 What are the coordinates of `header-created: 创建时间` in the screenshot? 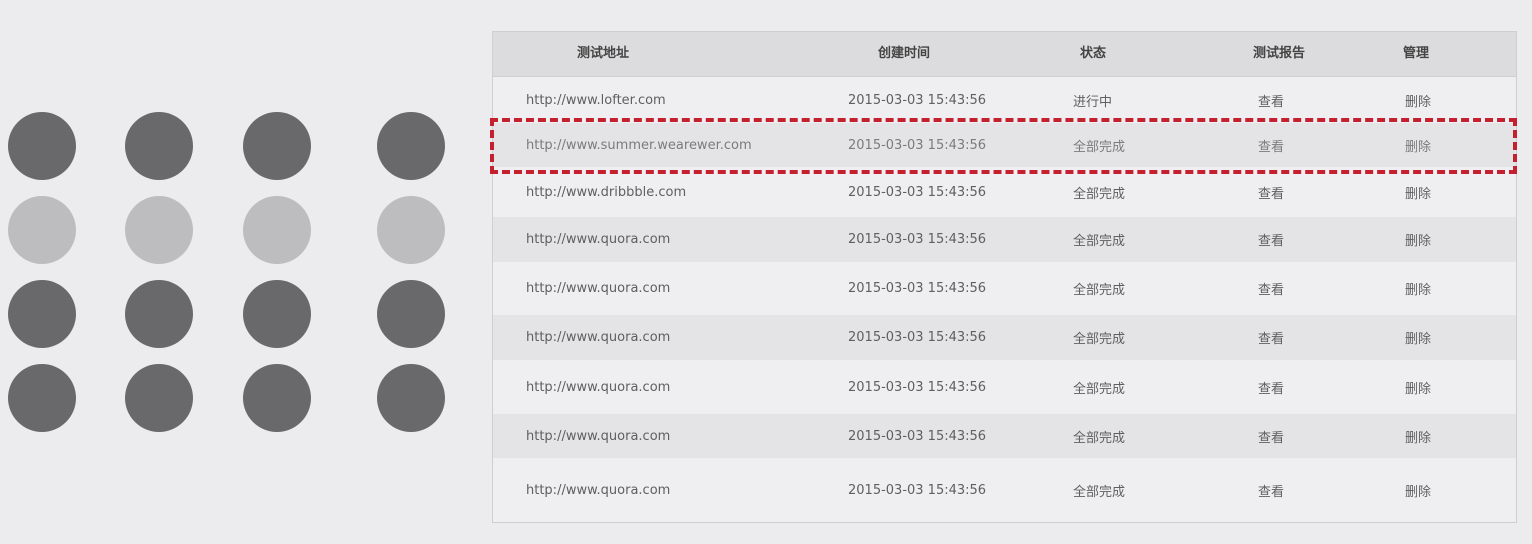 It's located at (904, 53).